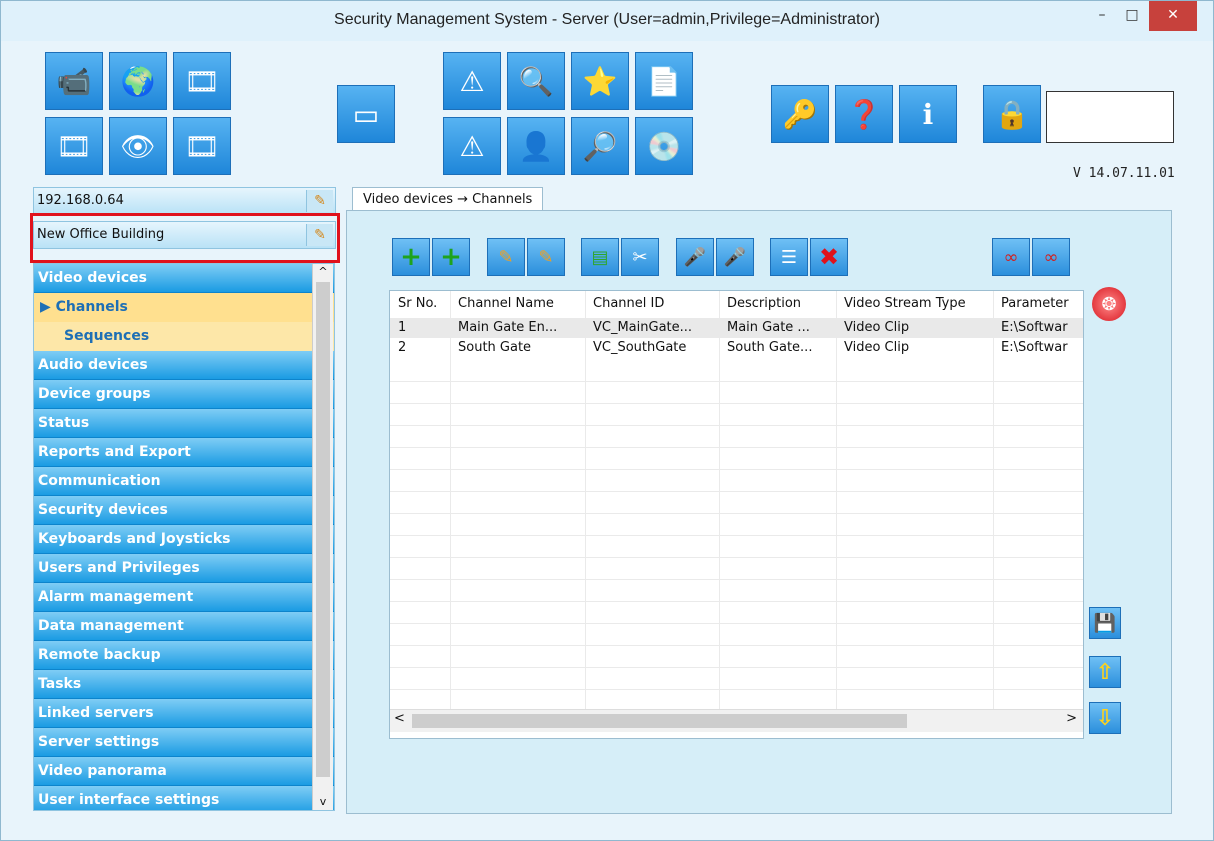  Describe the element at coordinates (1110, 117) in the screenshot. I see `lock-status-box` at that location.